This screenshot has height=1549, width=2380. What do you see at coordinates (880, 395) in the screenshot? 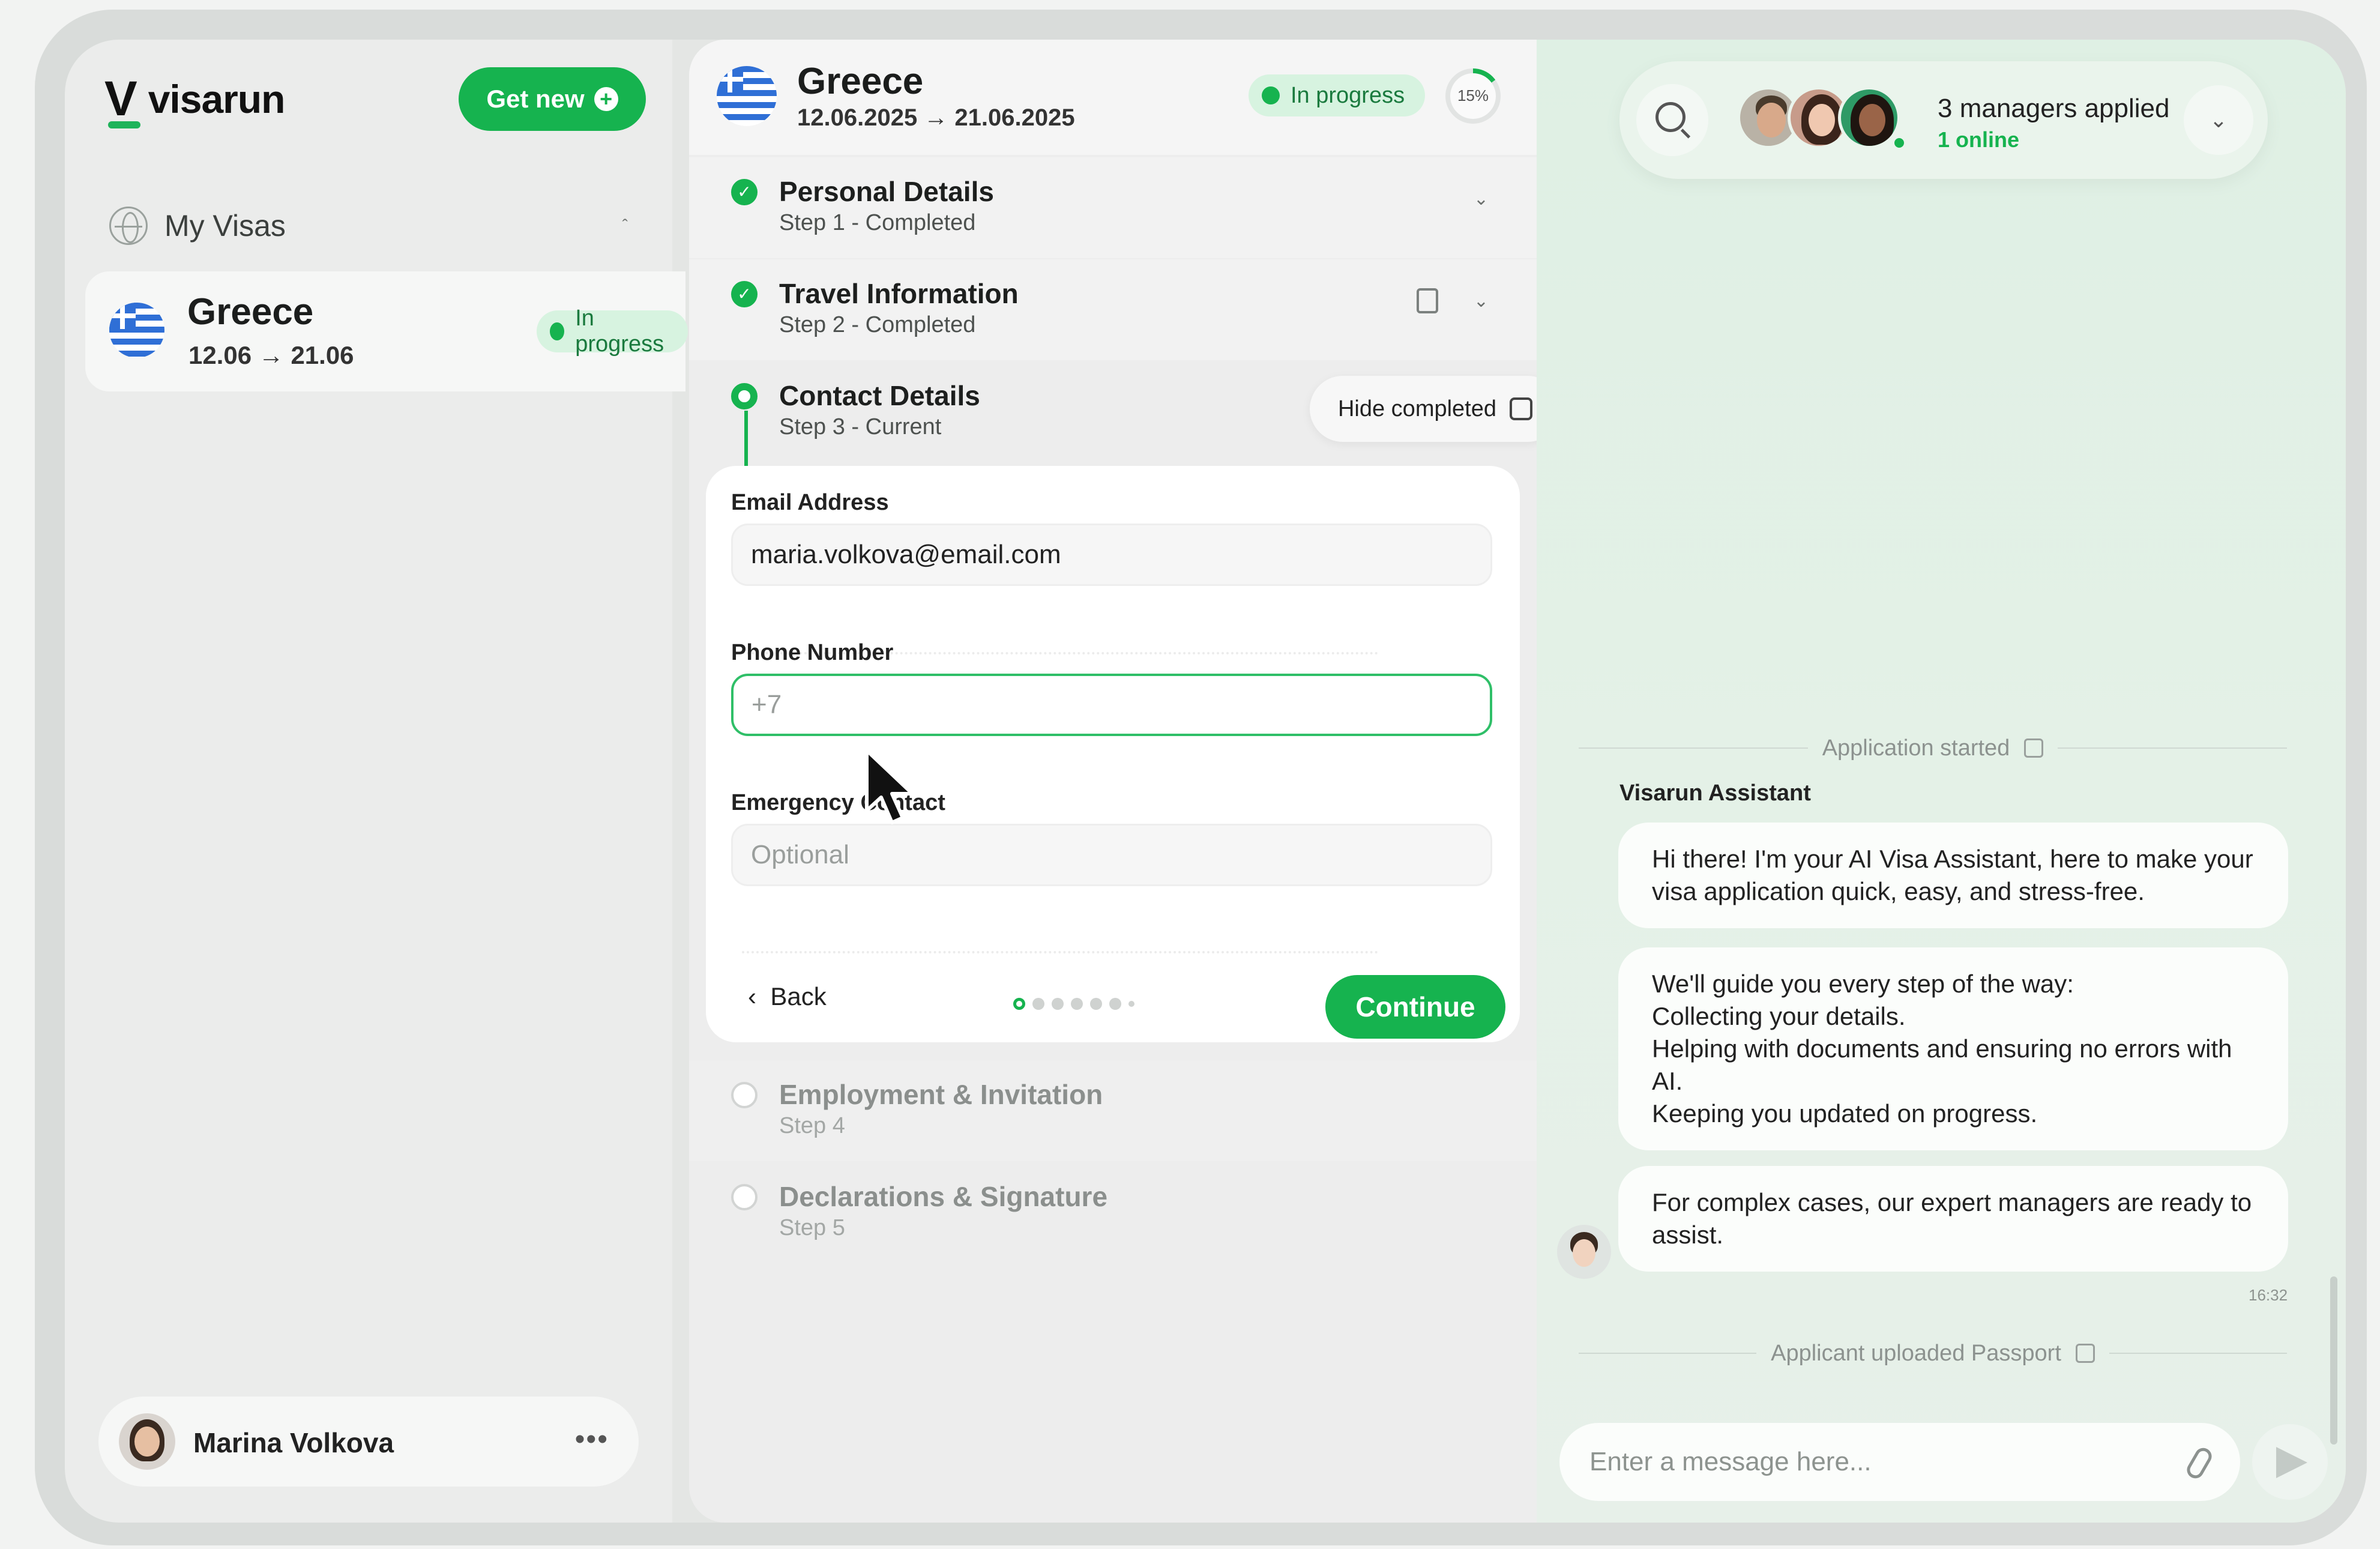
I see `step-title: Contact Details` at bounding box center [880, 395].